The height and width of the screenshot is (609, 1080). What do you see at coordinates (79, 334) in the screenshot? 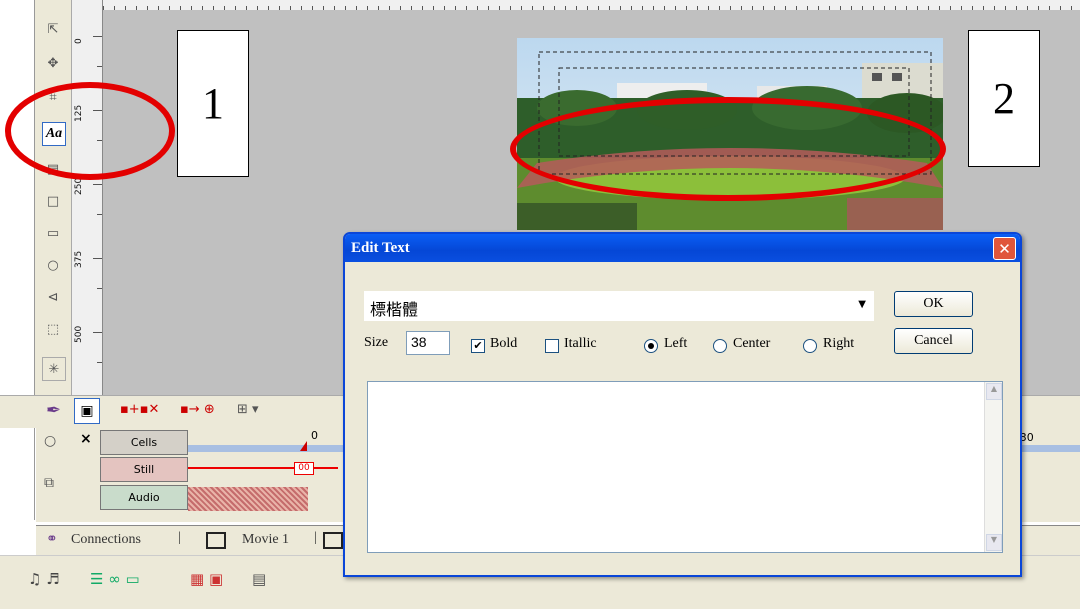
I see `ruler-label: 500` at bounding box center [79, 334].